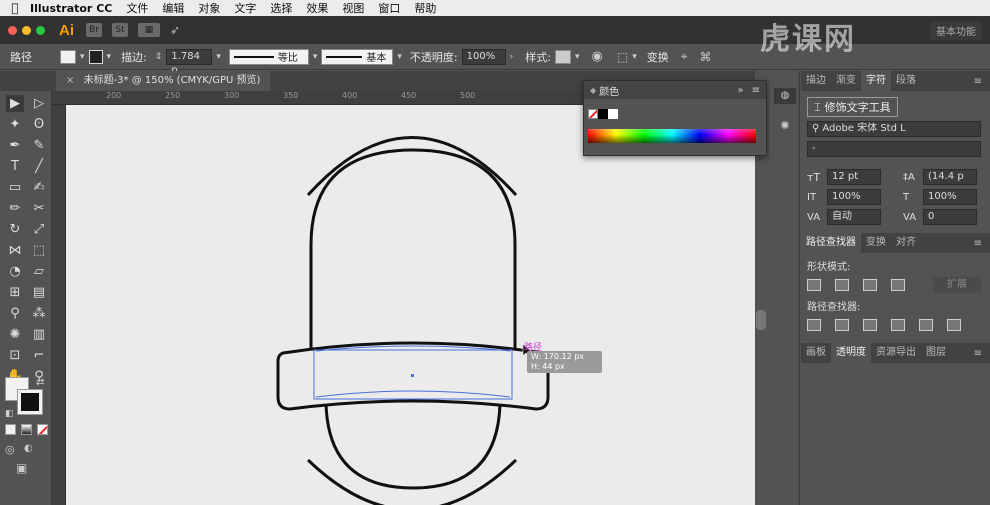 The width and height of the screenshot is (990, 505). I want to click on menu-view: 视图, so click(353, 8).